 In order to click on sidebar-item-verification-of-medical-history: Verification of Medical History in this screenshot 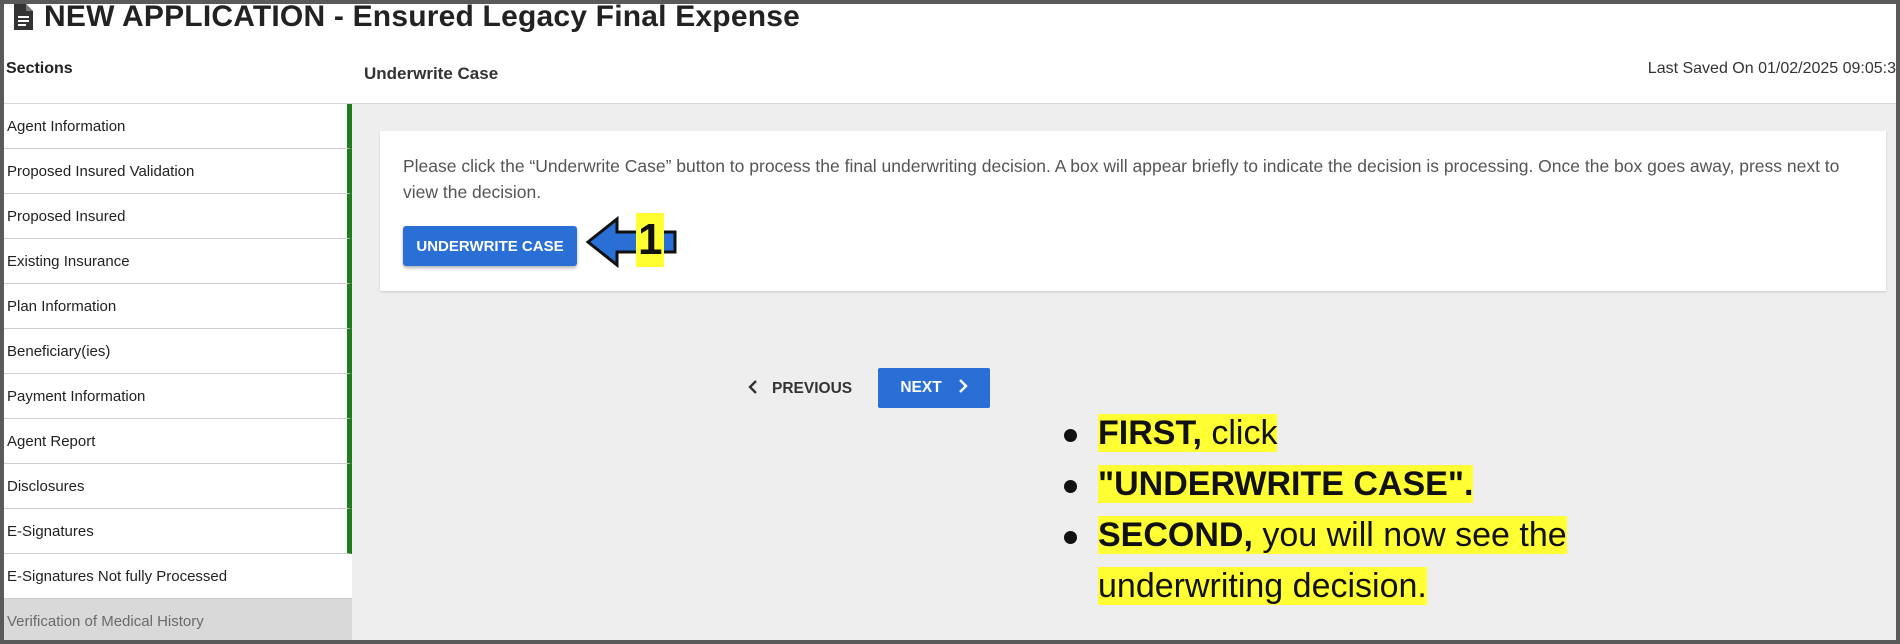, I will do `click(178, 621)`.